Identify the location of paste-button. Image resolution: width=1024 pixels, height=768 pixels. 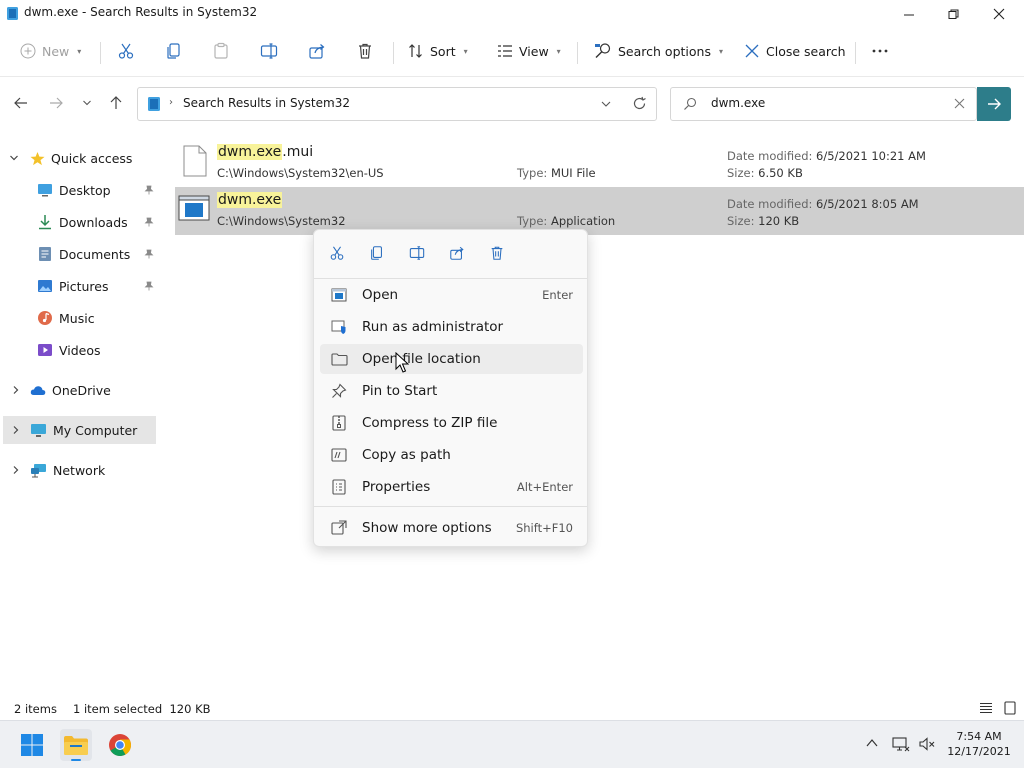
(221, 51).